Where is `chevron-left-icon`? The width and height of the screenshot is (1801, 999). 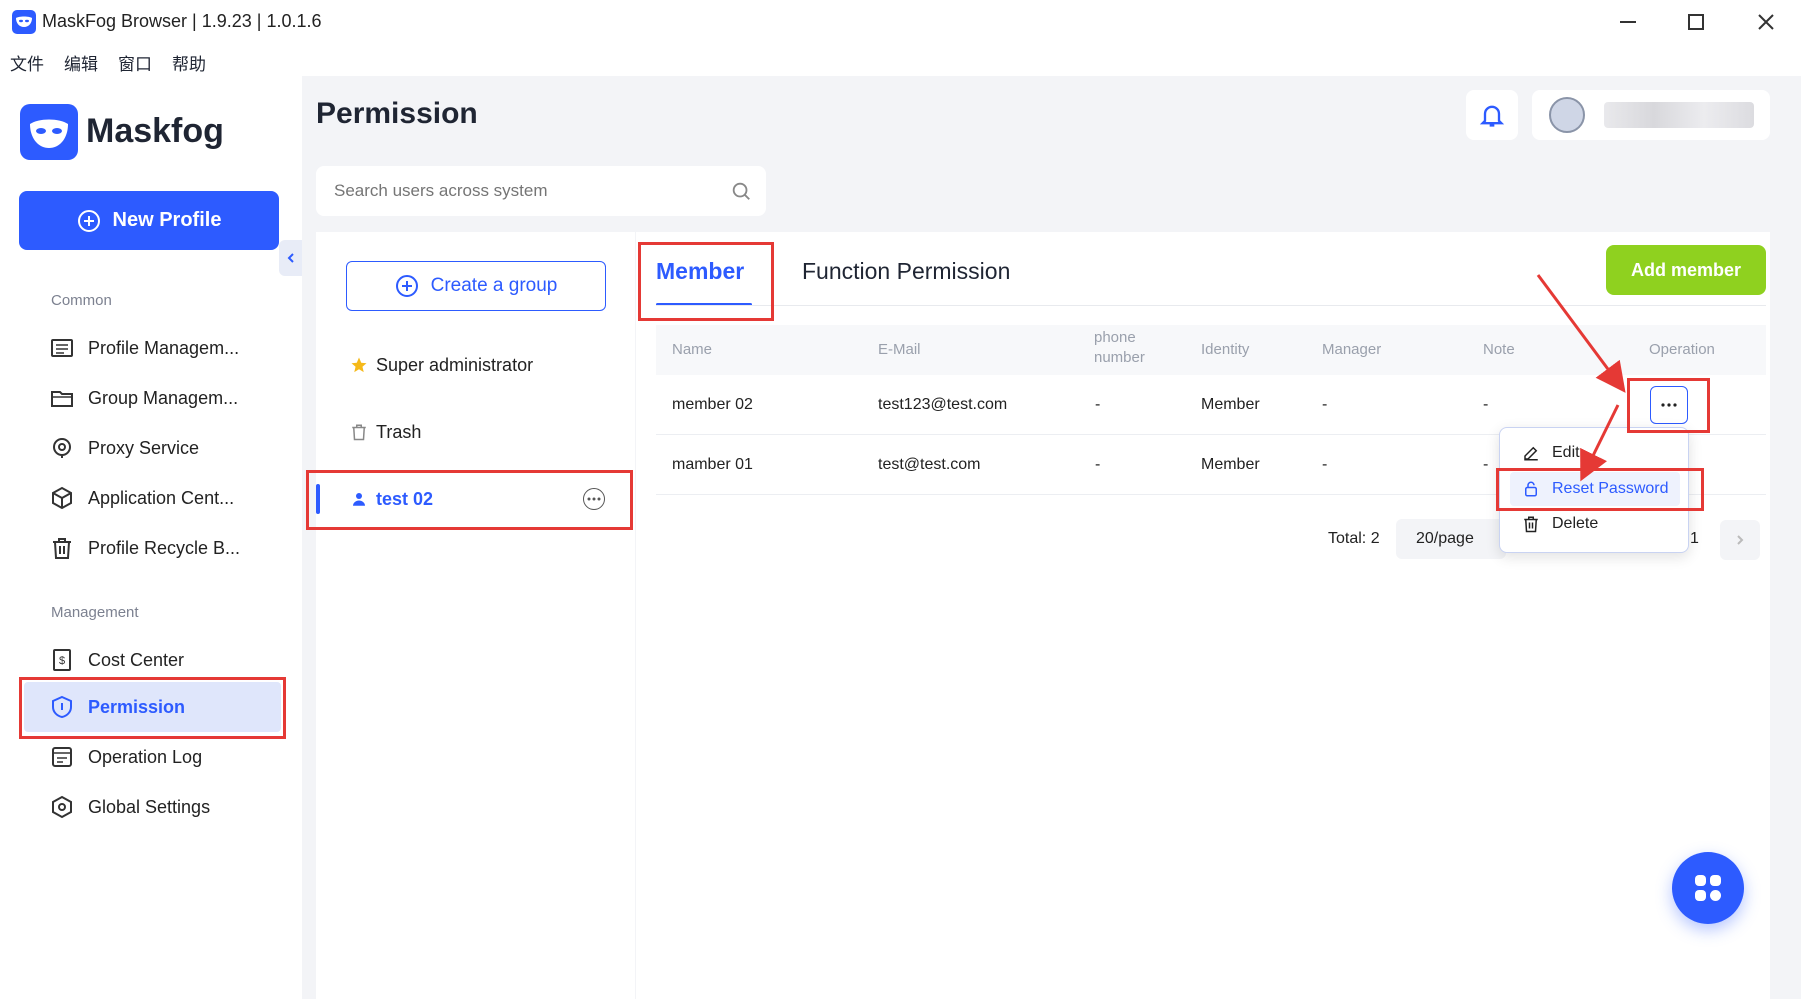
chevron-left-icon is located at coordinates (290, 258).